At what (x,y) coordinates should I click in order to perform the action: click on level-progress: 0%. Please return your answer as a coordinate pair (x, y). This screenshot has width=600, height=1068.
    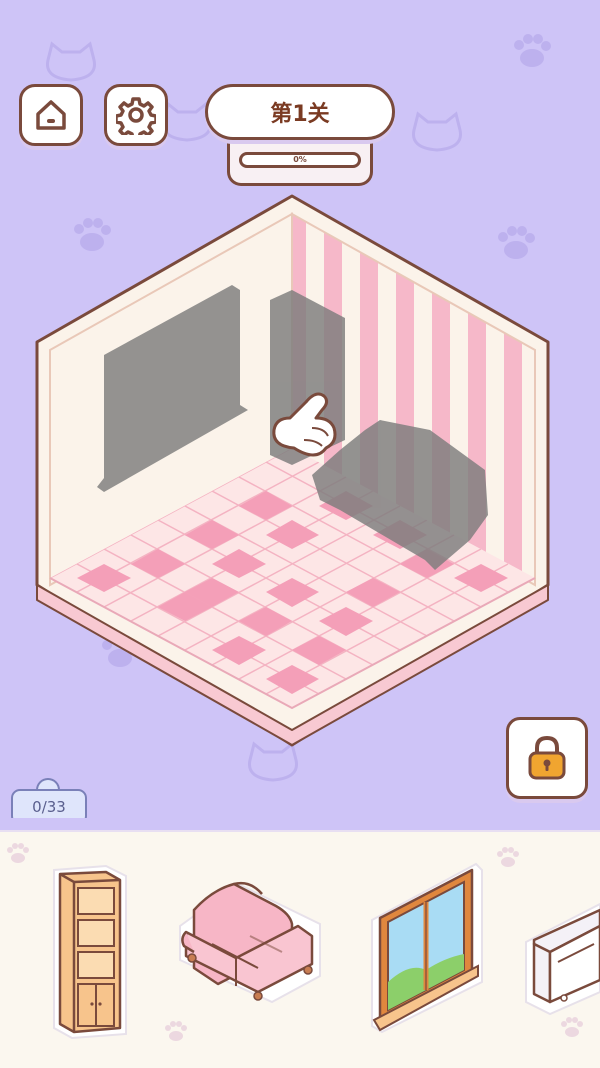
    Looking at the image, I should click on (300, 161).